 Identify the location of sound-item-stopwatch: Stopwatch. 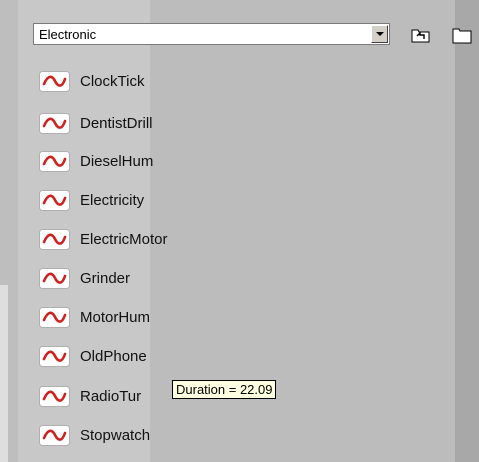
(189, 436).